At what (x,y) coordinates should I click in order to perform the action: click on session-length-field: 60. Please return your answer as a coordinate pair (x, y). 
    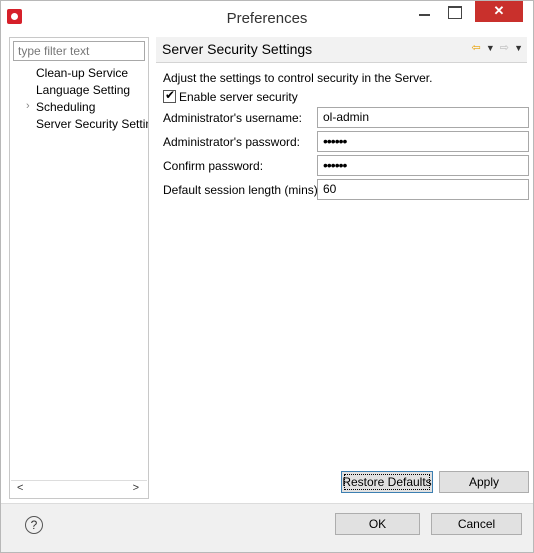
    Looking at the image, I should click on (423, 189).